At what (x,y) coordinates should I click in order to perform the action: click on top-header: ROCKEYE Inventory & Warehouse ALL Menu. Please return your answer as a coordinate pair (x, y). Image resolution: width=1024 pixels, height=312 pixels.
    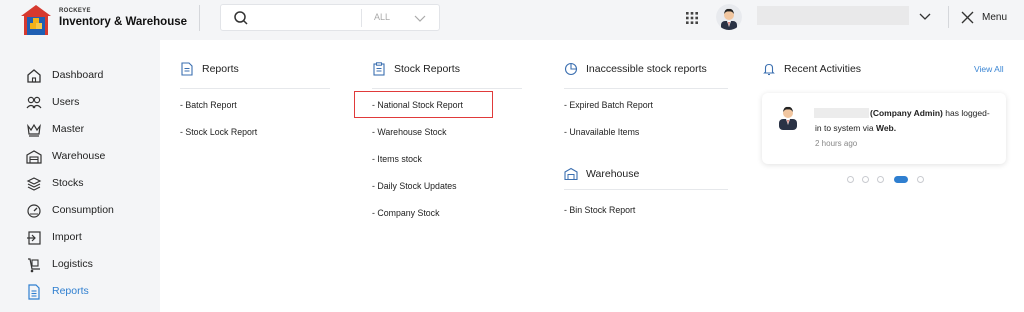
    Looking at the image, I should click on (512, 20).